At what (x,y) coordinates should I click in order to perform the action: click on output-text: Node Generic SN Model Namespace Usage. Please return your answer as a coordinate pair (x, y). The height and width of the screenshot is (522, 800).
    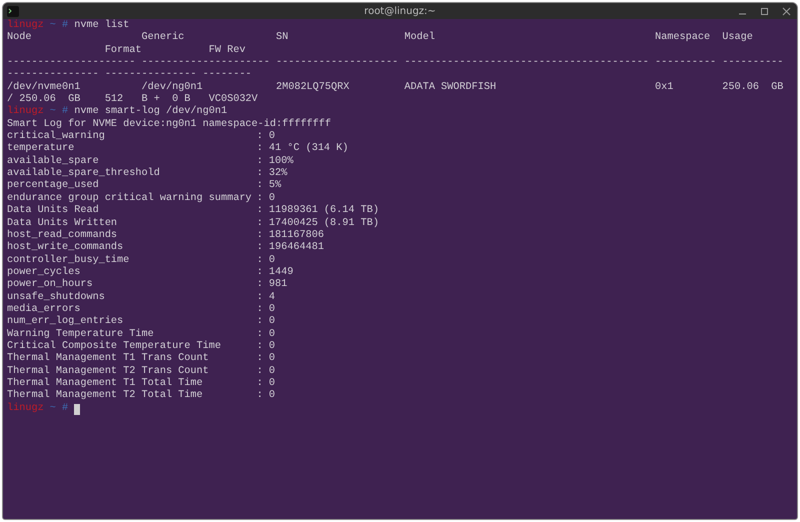
    Looking at the image, I should click on (380, 38).